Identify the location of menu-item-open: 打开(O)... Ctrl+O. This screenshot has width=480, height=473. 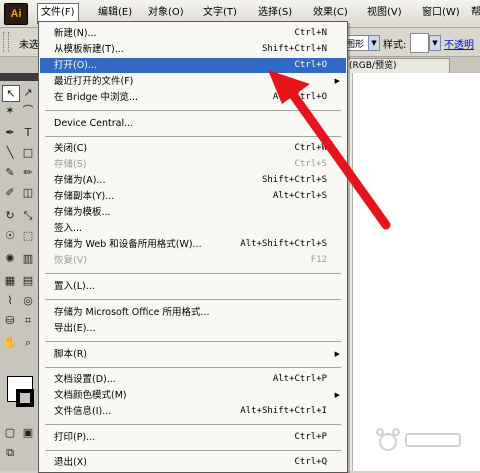
(193, 65).